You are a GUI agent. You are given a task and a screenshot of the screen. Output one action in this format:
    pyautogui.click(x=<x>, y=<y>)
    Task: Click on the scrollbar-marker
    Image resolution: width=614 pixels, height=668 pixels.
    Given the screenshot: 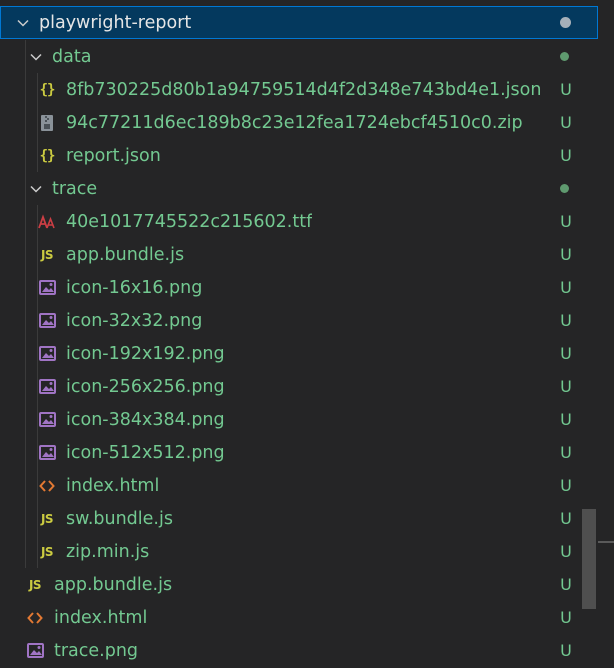 What is the action you would take?
    pyautogui.click(x=606, y=542)
    